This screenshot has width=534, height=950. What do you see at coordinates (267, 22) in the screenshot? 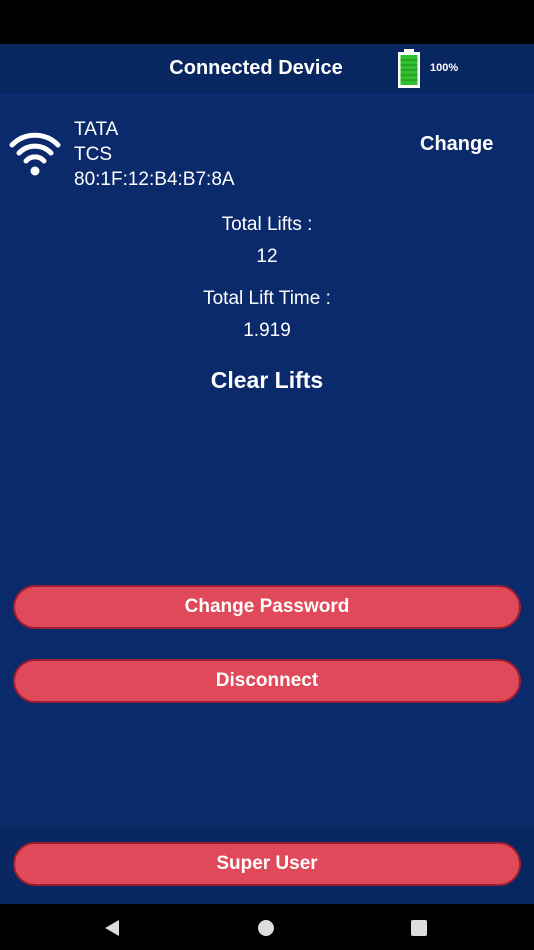
I see `status-bar` at bounding box center [267, 22].